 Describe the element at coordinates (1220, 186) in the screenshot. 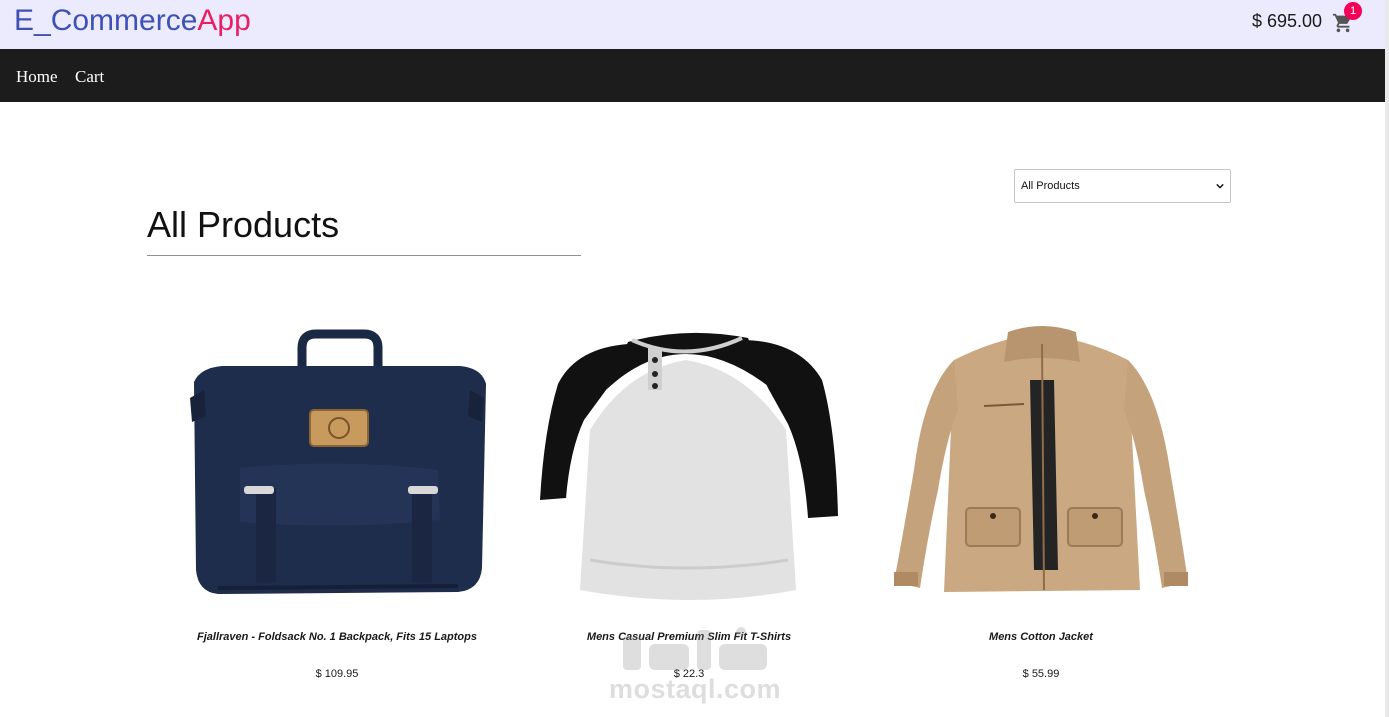

I see `chevron-down-icon` at that location.